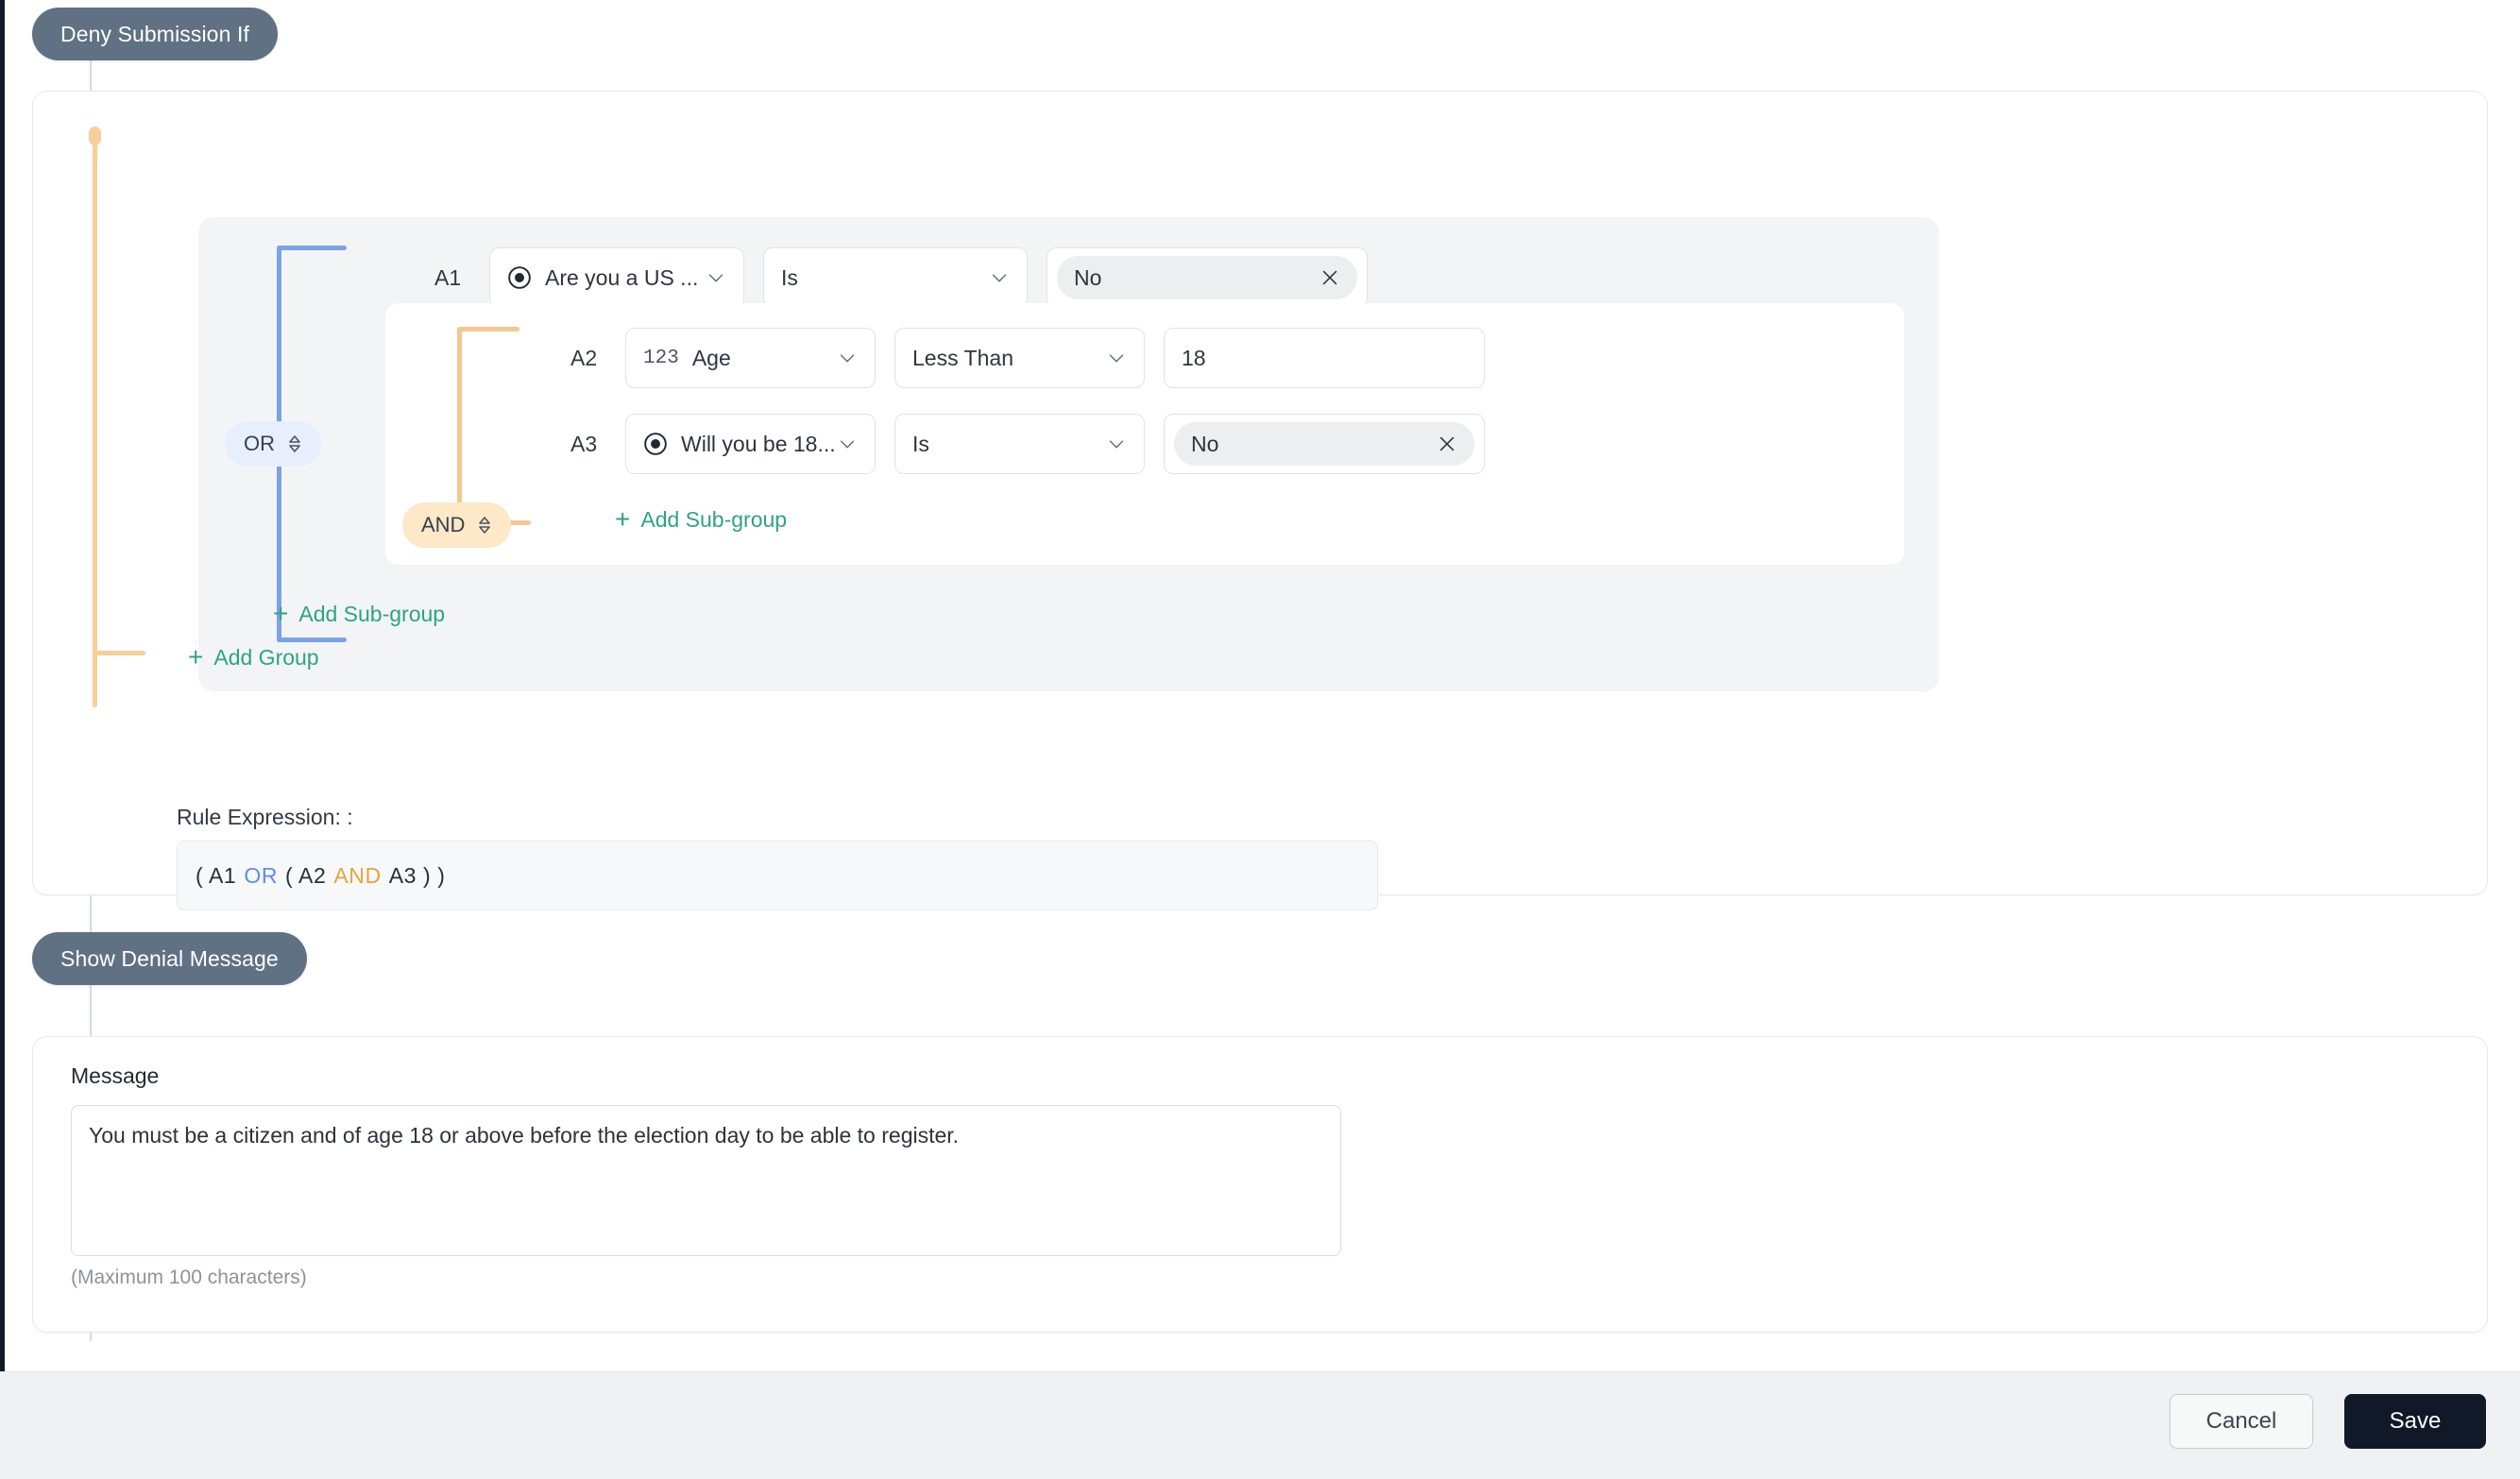 This screenshot has width=2520, height=1479. I want to click on add-subgroup-inner-button: + Add Sub-group, so click(701, 519).